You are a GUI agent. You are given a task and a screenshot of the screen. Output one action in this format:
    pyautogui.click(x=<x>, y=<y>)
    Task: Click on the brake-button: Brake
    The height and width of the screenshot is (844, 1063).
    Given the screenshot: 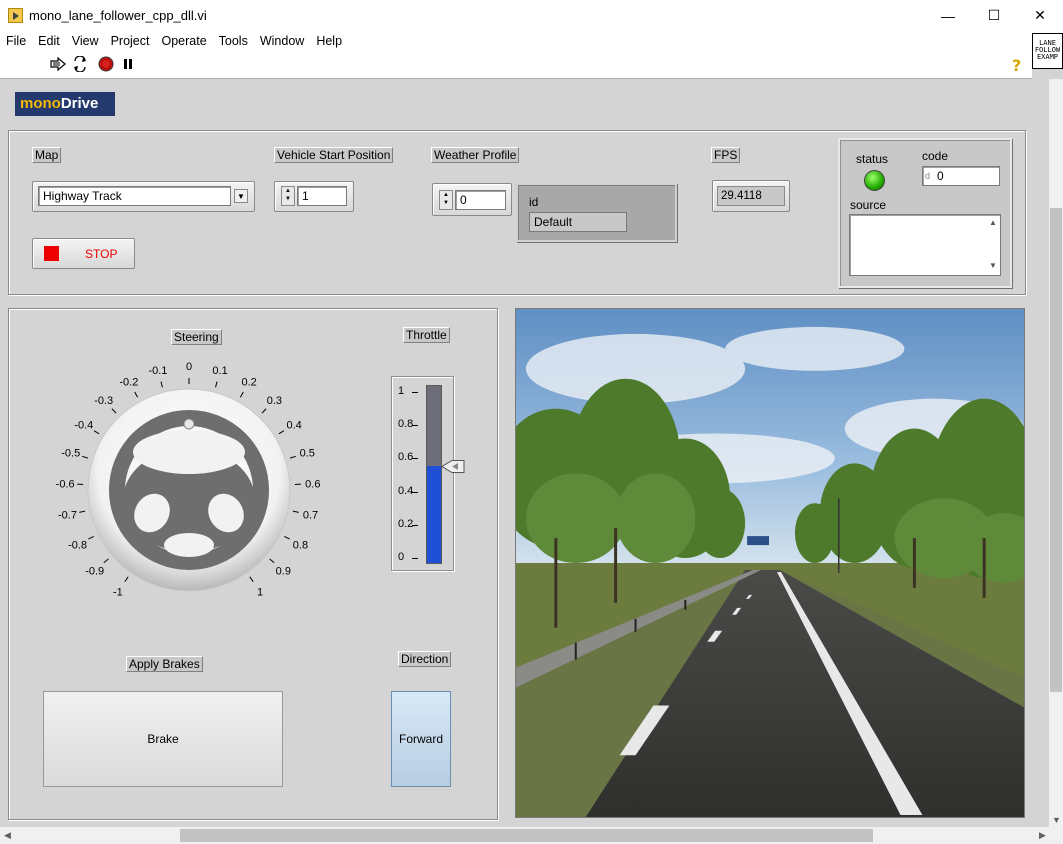 What is the action you would take?
    pyautogui.click(x=163, y=739)
    